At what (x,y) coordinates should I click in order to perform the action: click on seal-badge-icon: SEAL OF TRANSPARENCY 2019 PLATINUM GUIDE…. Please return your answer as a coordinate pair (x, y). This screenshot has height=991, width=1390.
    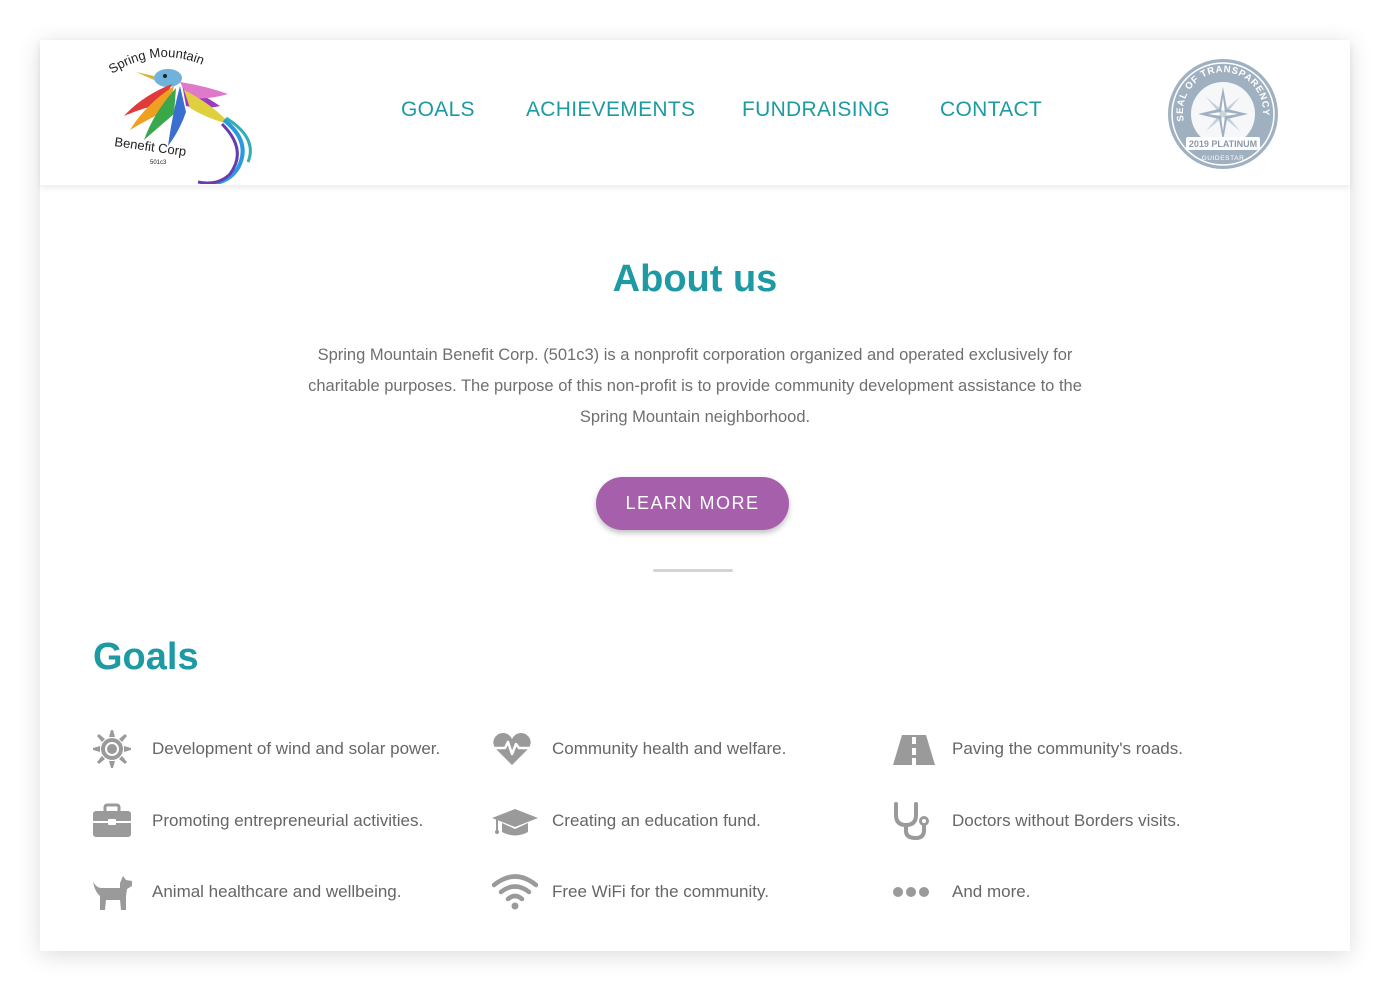
    Looking at the image, I should click on (1223, 114).